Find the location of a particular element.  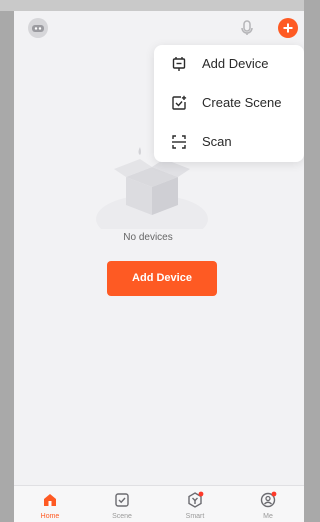

tab-me: Me is located at coordinates (268, 504).